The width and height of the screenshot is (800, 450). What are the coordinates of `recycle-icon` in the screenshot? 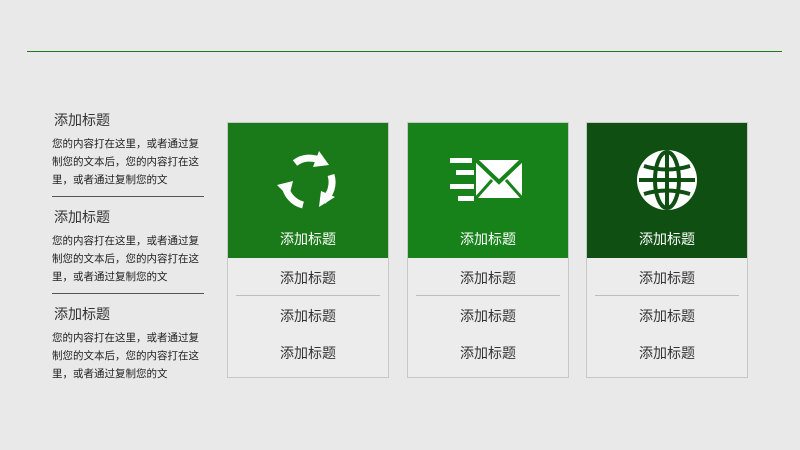 It's located at (308, 180).